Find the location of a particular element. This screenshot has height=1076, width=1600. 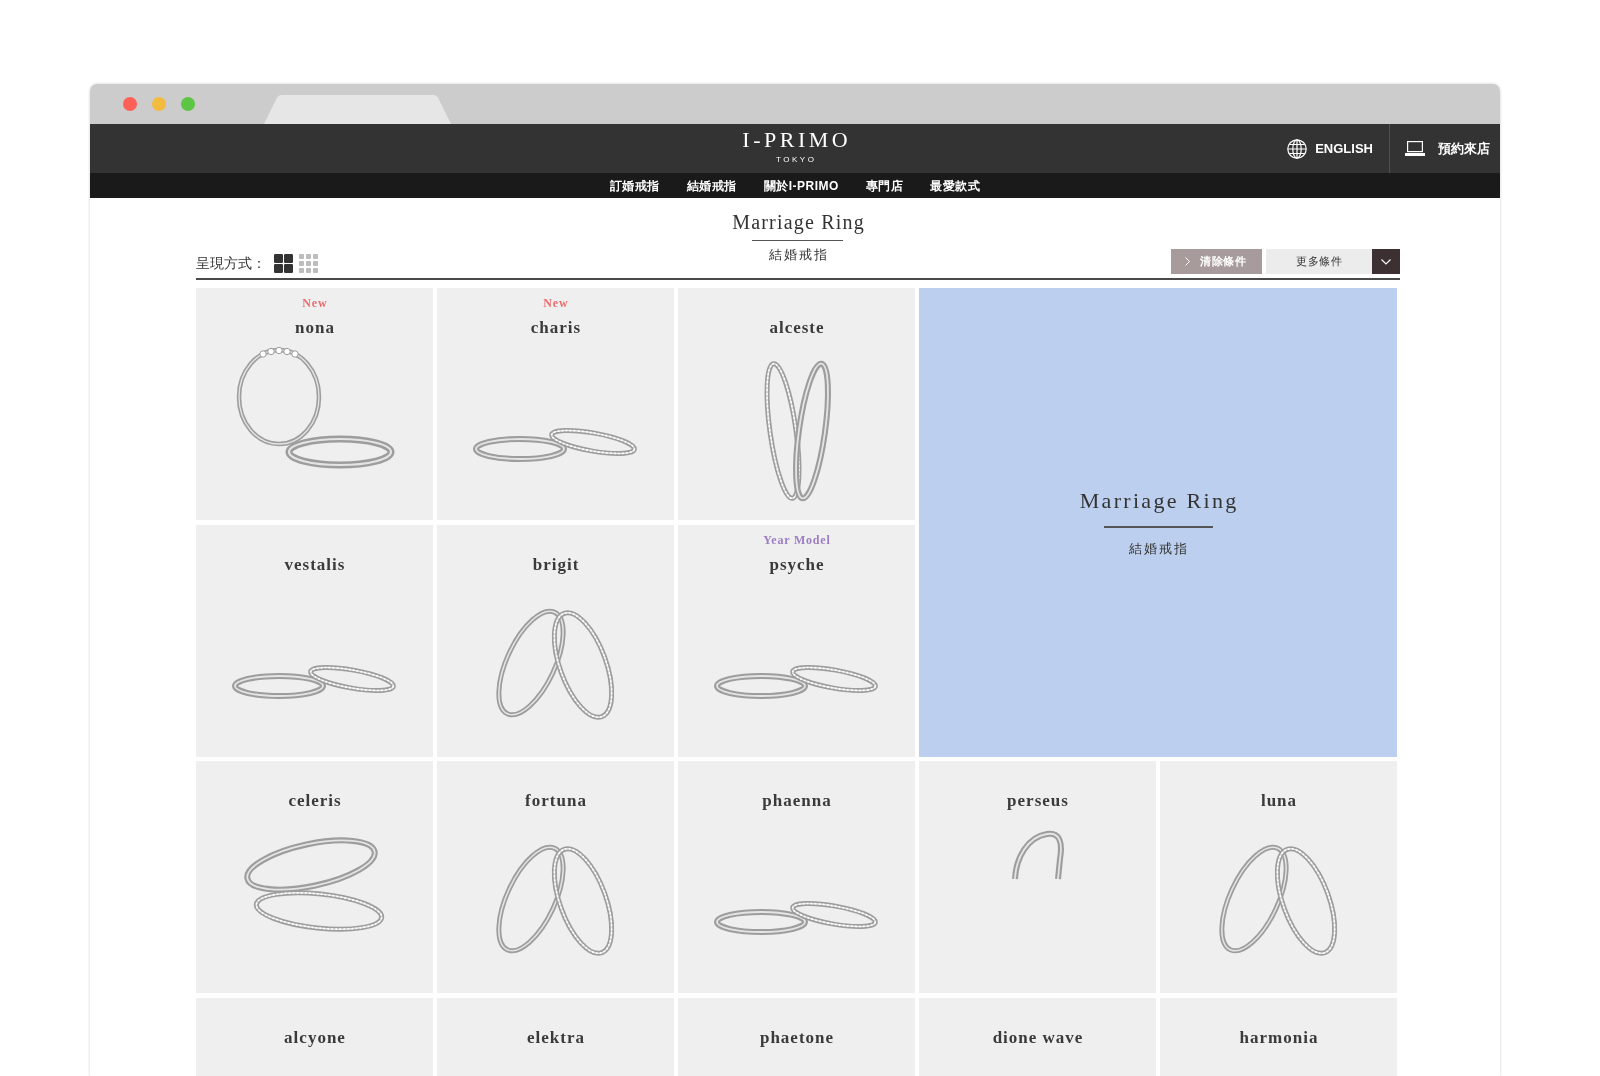

feature-subtitle: 結婚戒指 is located at coordinates (1159, 549).